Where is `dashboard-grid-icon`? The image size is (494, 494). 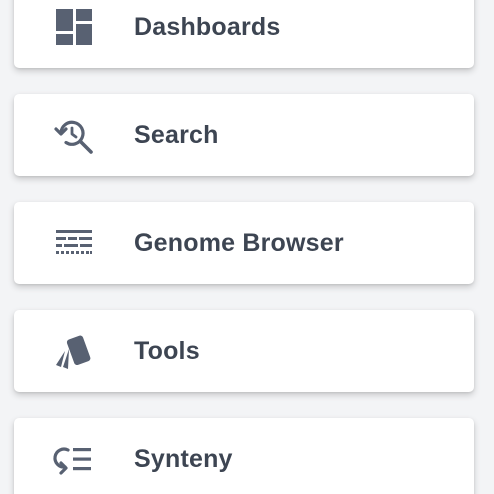 dashboard-grid-icon is located at coordinates (74, 27).